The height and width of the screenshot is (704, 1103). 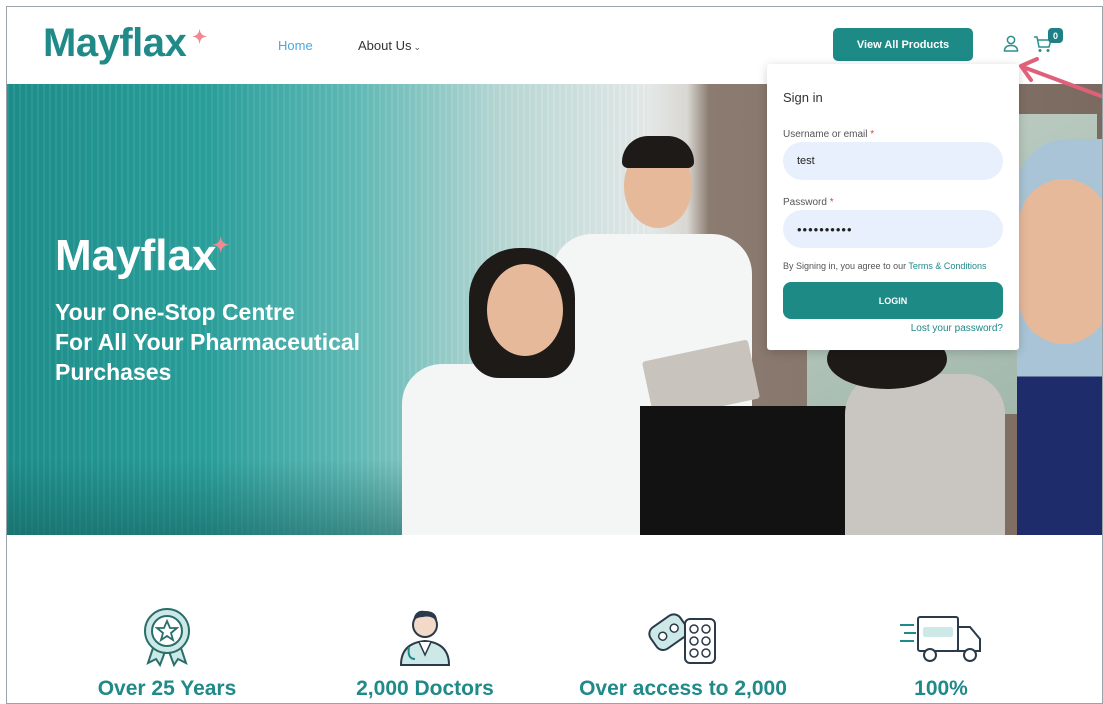 I want to click on nav-about-label: About Us, so click(x=385, y=45).